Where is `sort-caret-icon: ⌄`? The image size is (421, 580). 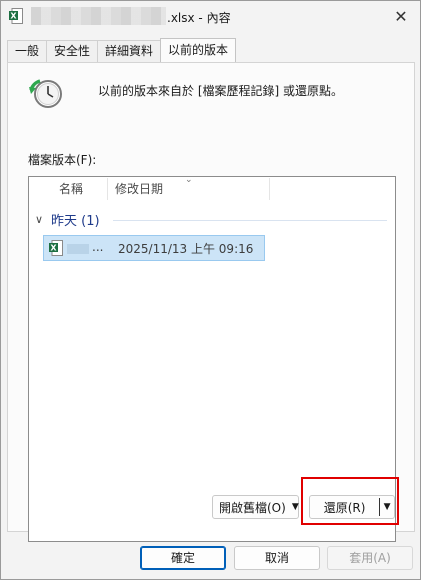
sort-caret-icon: ⌄ is located at coordinates (189, 180).